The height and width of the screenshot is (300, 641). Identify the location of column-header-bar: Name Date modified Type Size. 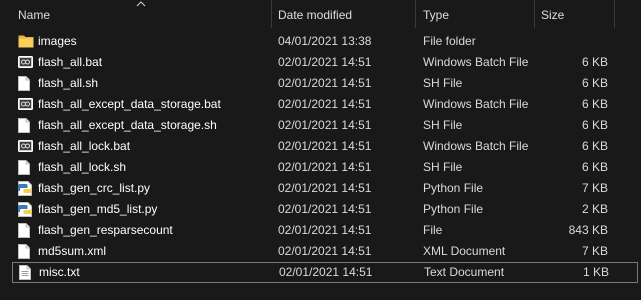
(320, 14).